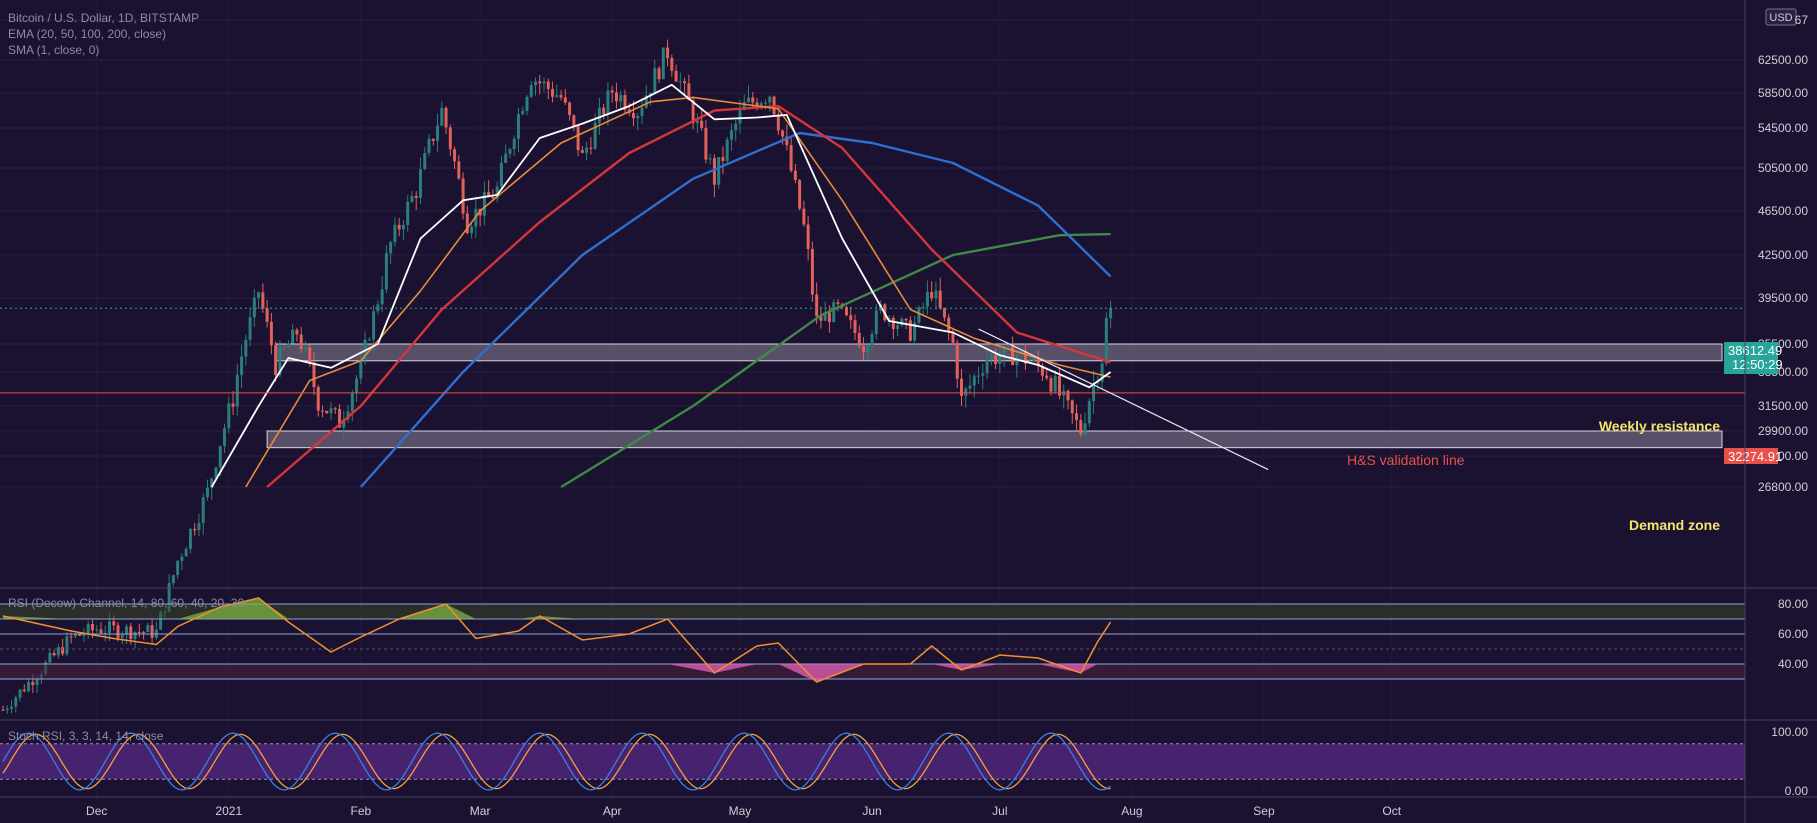 This screenshot has height=823, width=1817. I want to click on currency-button: USD, so click(1781, 17).